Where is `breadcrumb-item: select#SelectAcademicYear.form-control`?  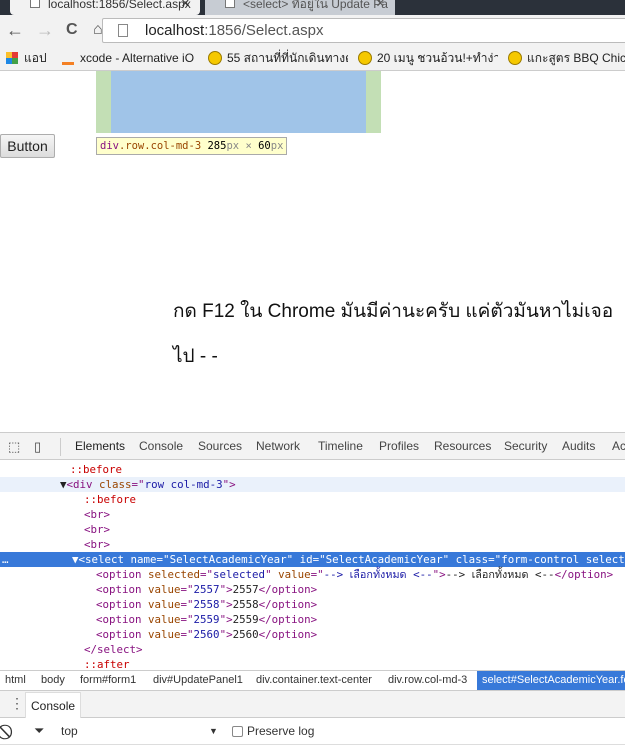
breadcrumb-item: select#SelectAcademicYear.form-control is located at coordinates (551, 680).